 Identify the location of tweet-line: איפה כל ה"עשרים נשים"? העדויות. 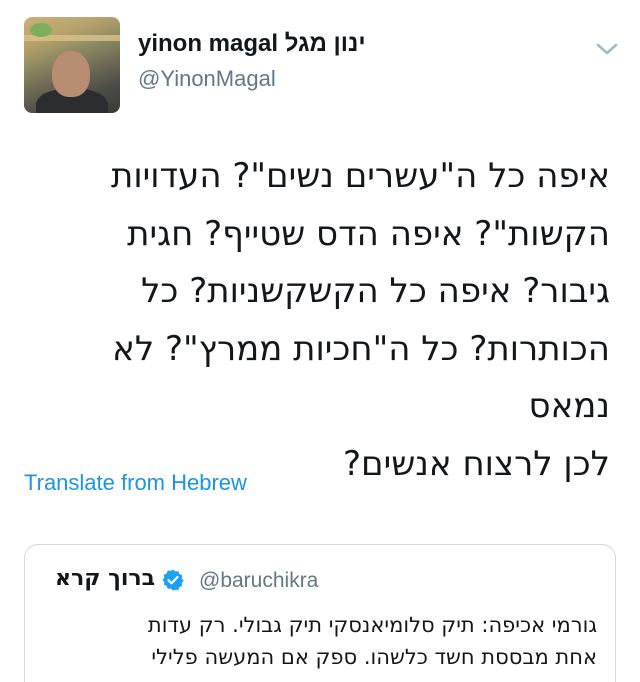
(360, 176).